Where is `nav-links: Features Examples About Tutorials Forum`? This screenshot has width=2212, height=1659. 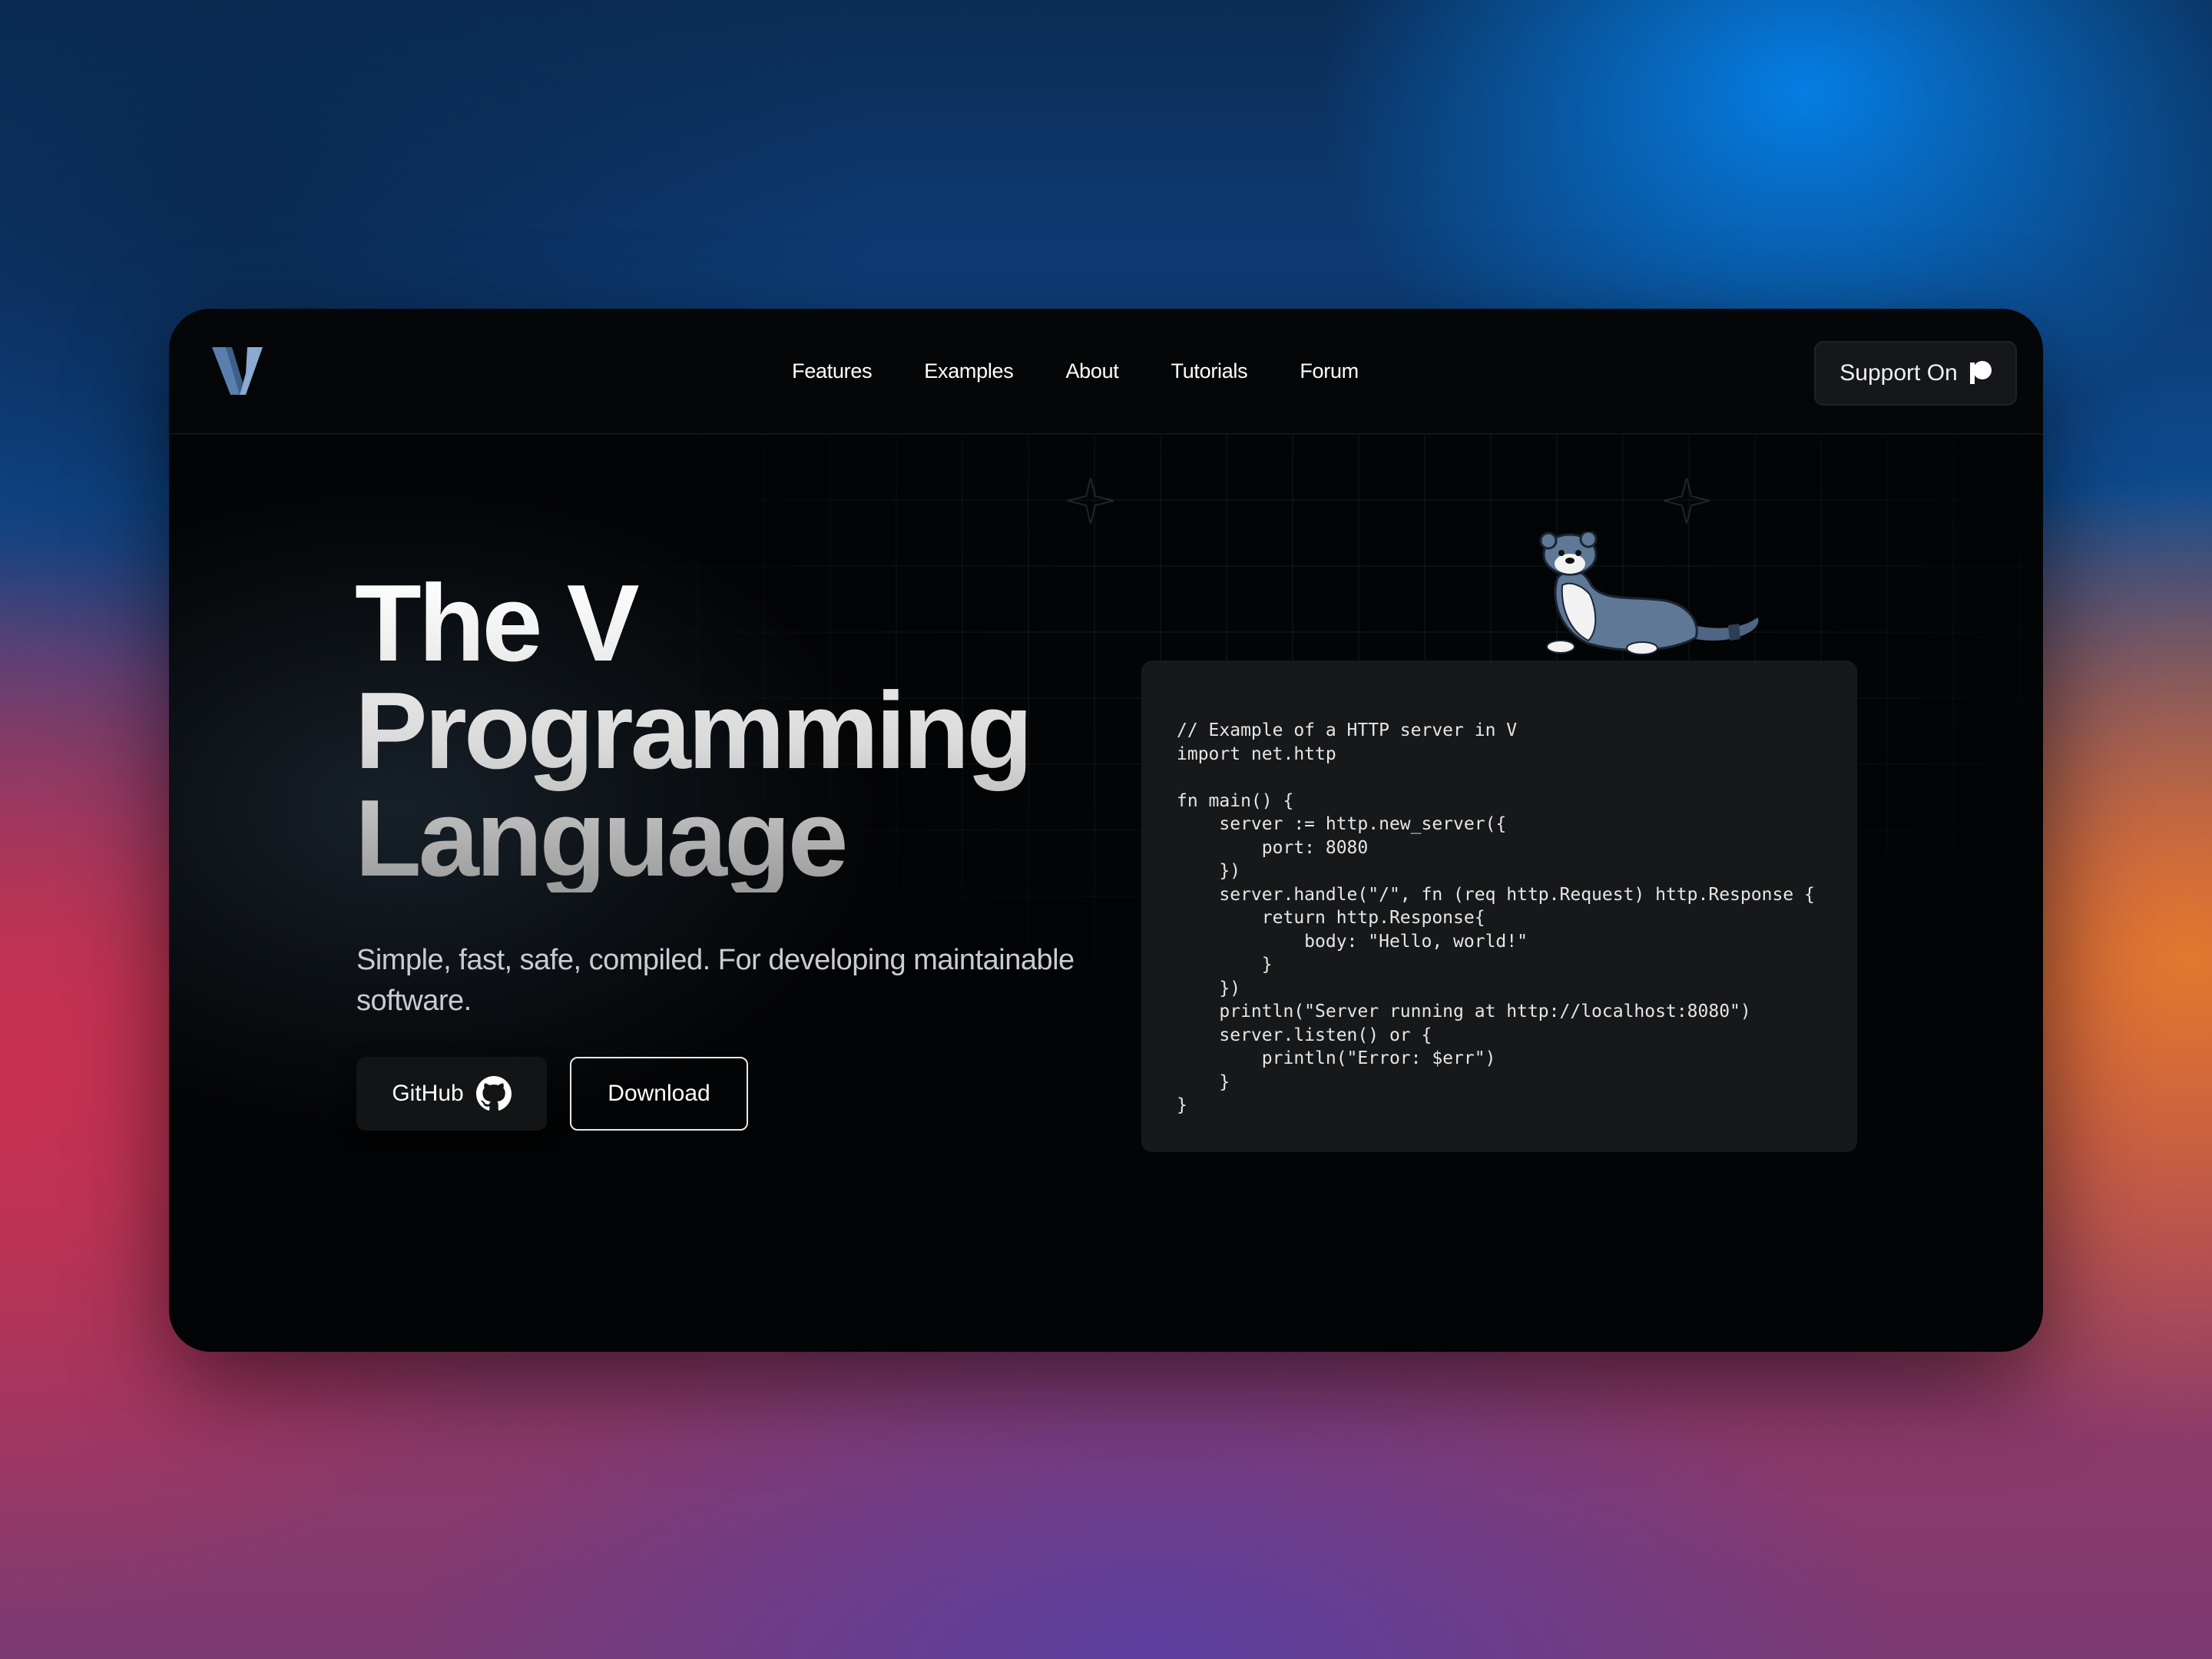
nav-links: Features Examples About Tutorials Forum is located at coordinates (1106, 371).